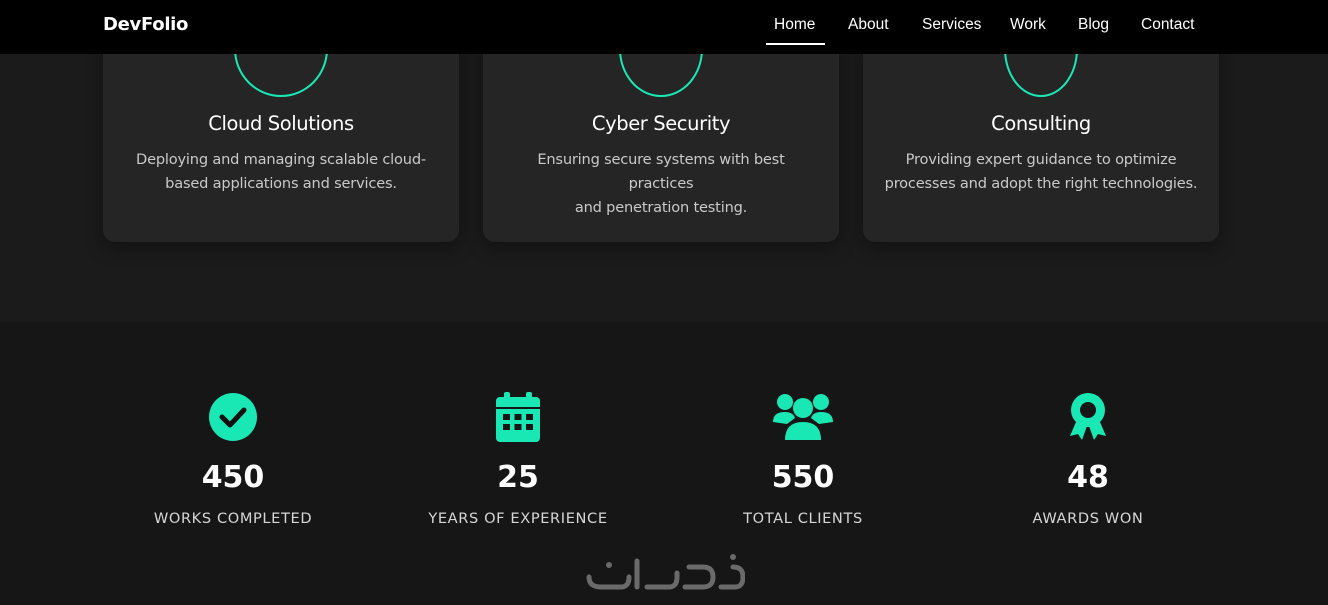  I want to click on service-title: Consulting, so click(1041, 123).